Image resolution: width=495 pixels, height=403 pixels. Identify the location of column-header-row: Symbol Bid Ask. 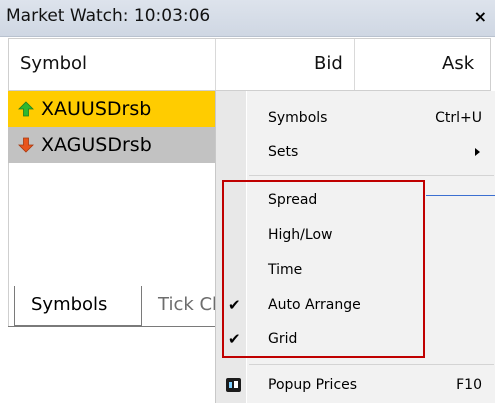
(249, 64).